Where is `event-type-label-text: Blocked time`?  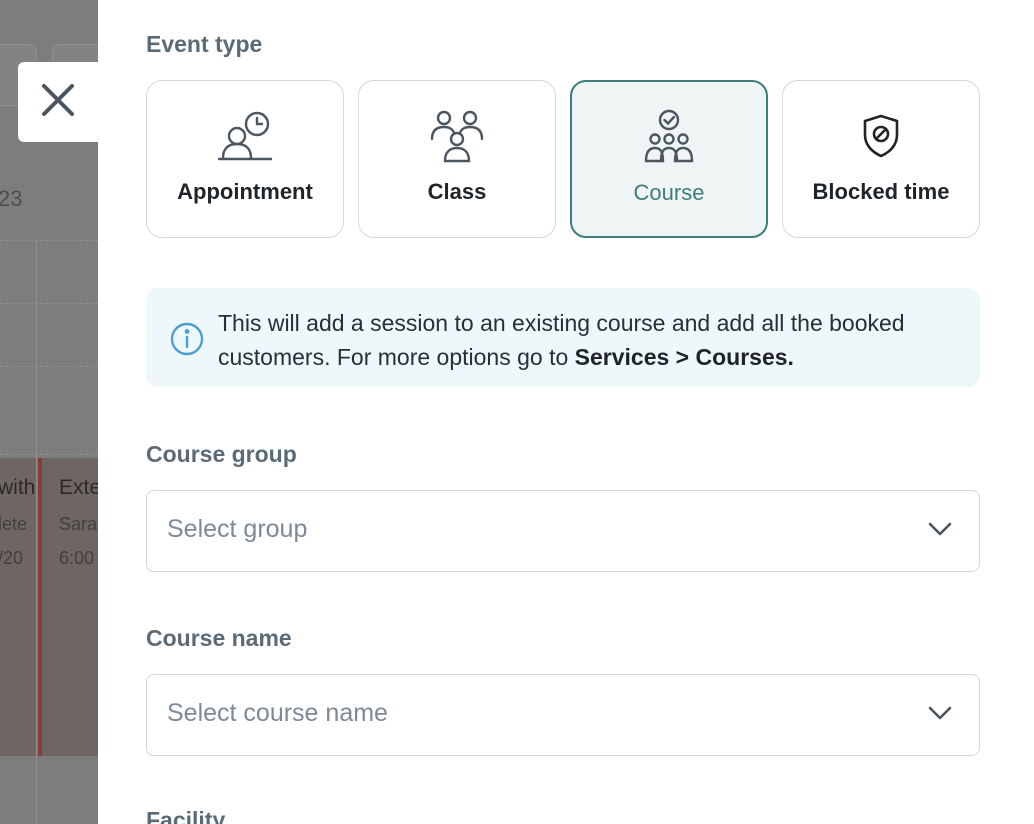
event-type-label-text: Blocked time is located at coordinates (881, 191).